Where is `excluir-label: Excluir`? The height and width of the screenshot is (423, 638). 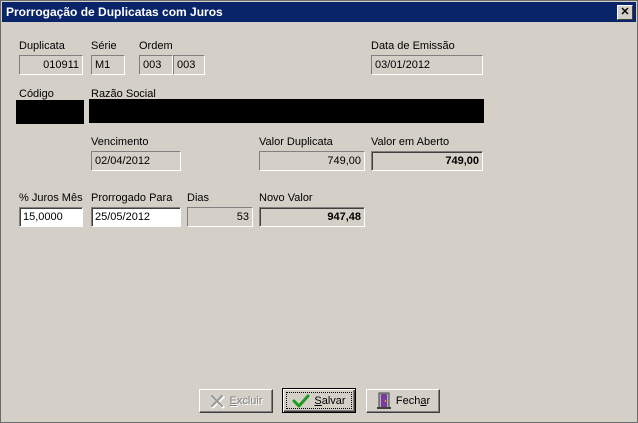
excluir-label: Excluir is located at coordinates (246, 401).